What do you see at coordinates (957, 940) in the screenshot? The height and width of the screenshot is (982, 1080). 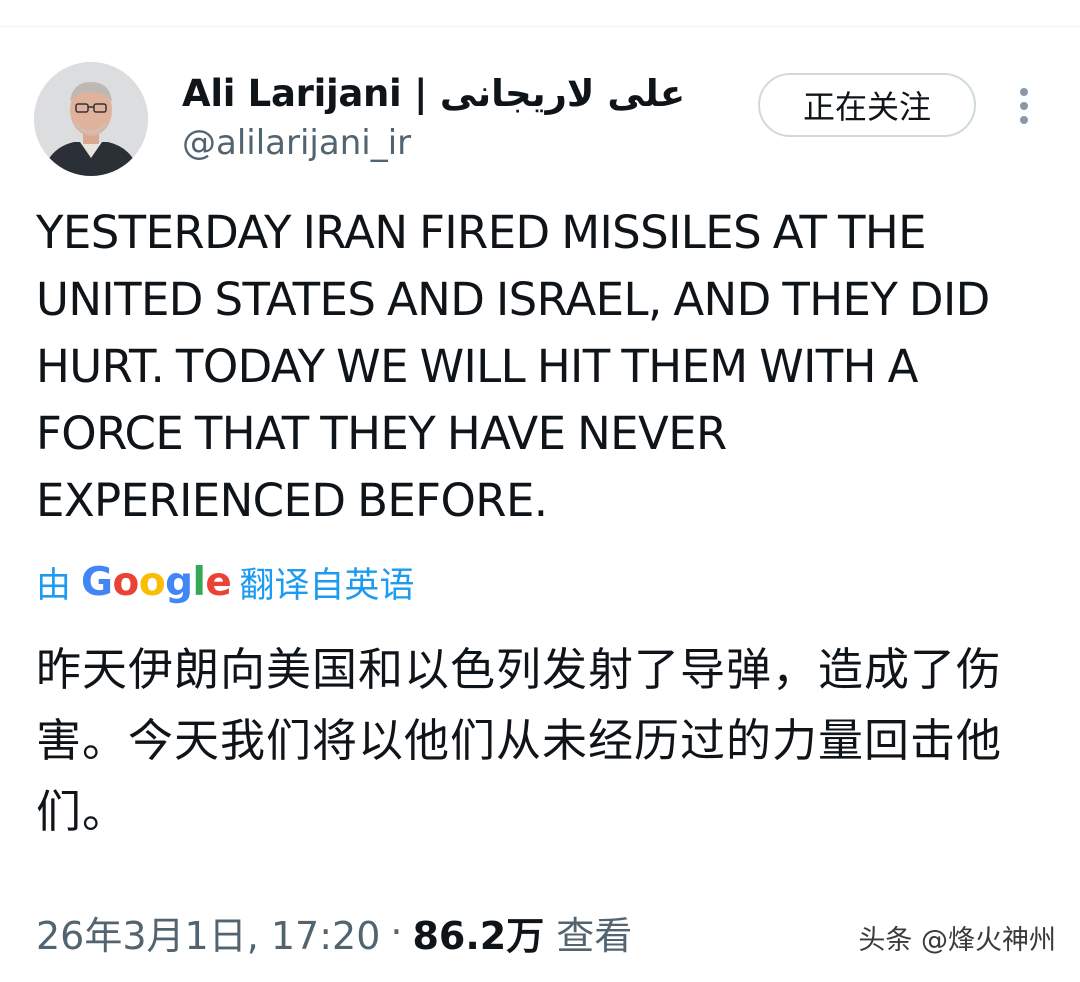 I see `watermark: 头条 @烽火神州` at bounding box center [957, 940].